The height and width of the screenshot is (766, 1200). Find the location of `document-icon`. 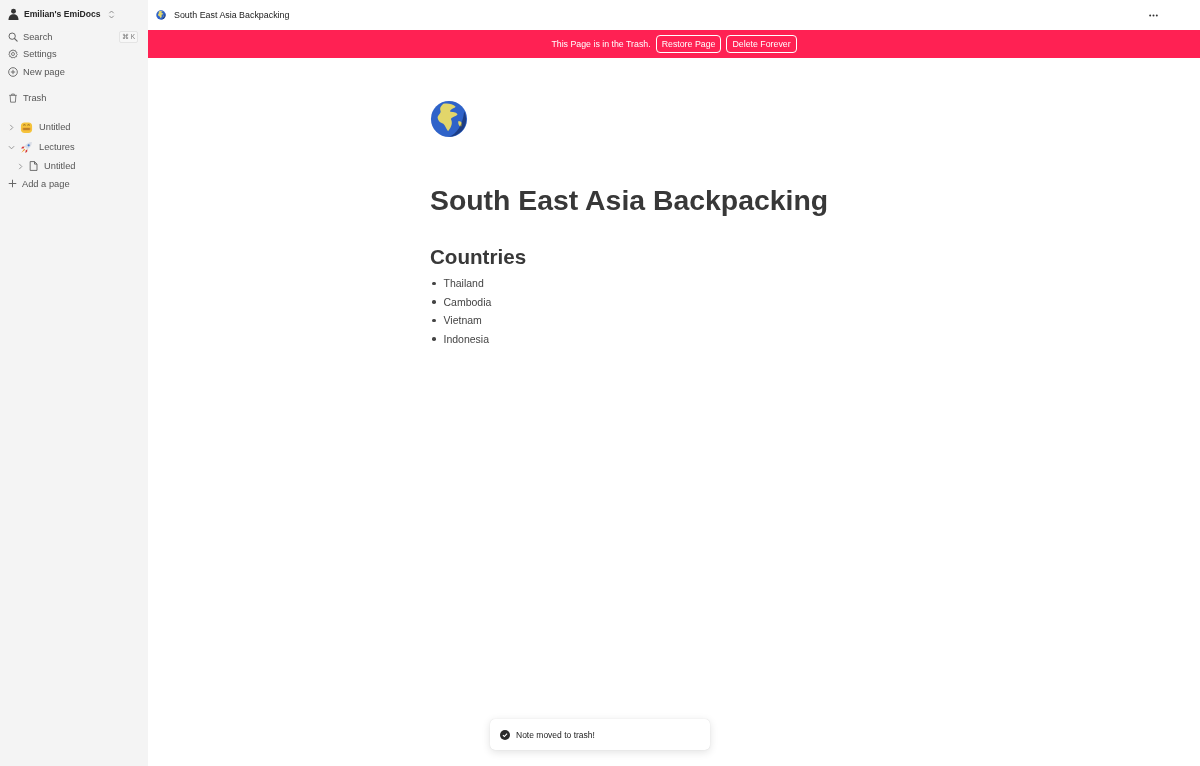

document-icon is located at coordinates (33, 166).